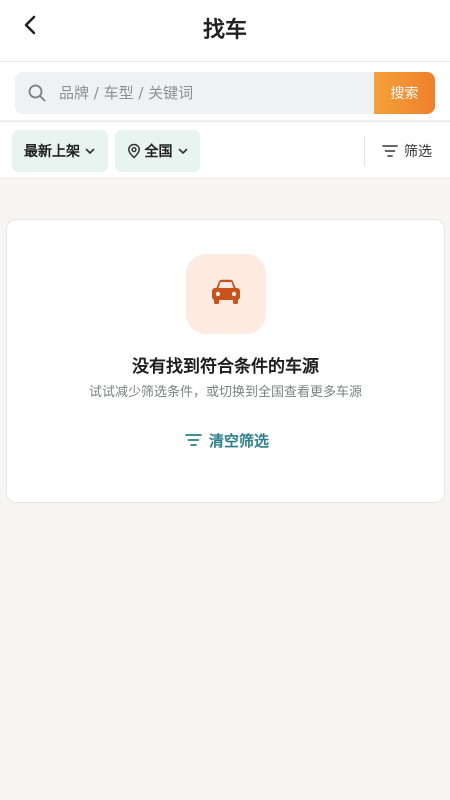 This screenshot has height=800, width=450. What do you see at coordinates (364, 151) in the screenshot?
I see `filter-divider` at bounding box center [364, 151].